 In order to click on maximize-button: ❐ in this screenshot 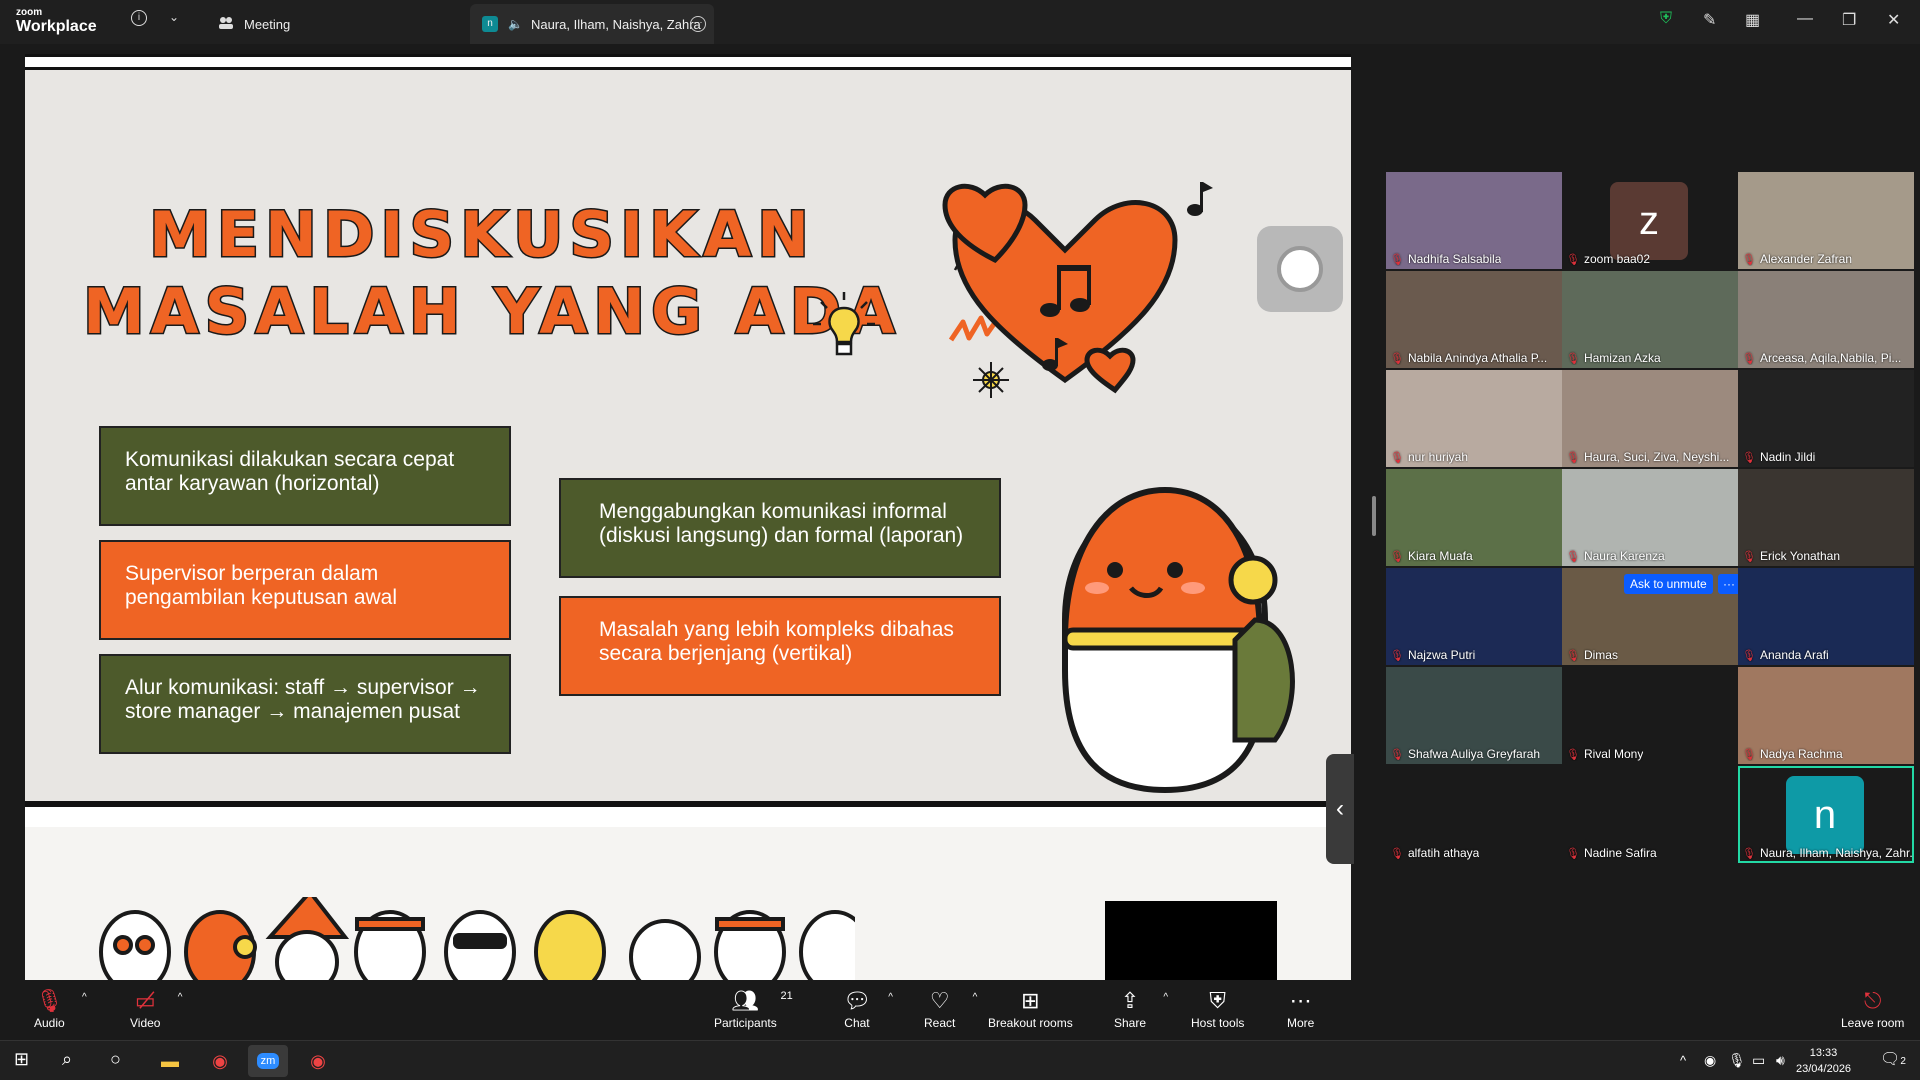, I will do `click(1849, 20)`.